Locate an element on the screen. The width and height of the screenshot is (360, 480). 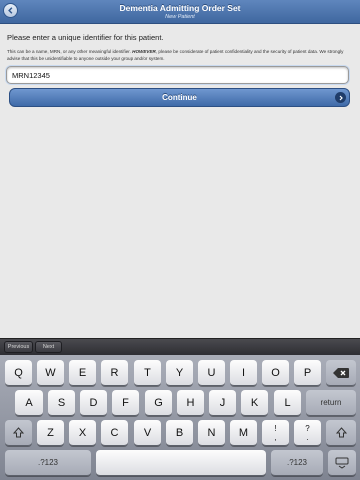
space-key is located at coordinates (181, 463).